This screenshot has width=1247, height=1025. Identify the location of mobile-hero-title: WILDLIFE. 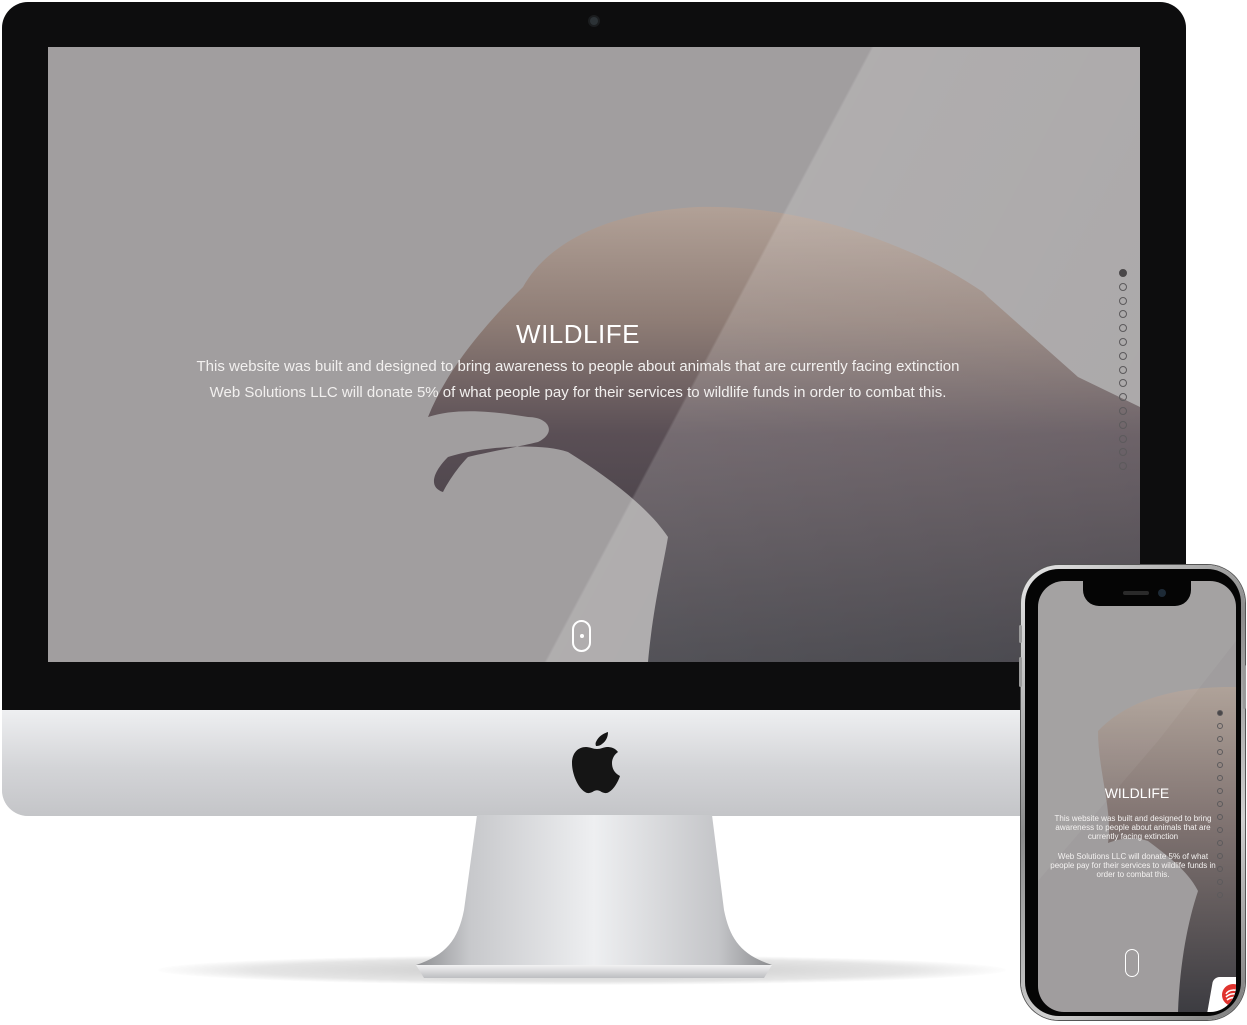
(1137, 793).